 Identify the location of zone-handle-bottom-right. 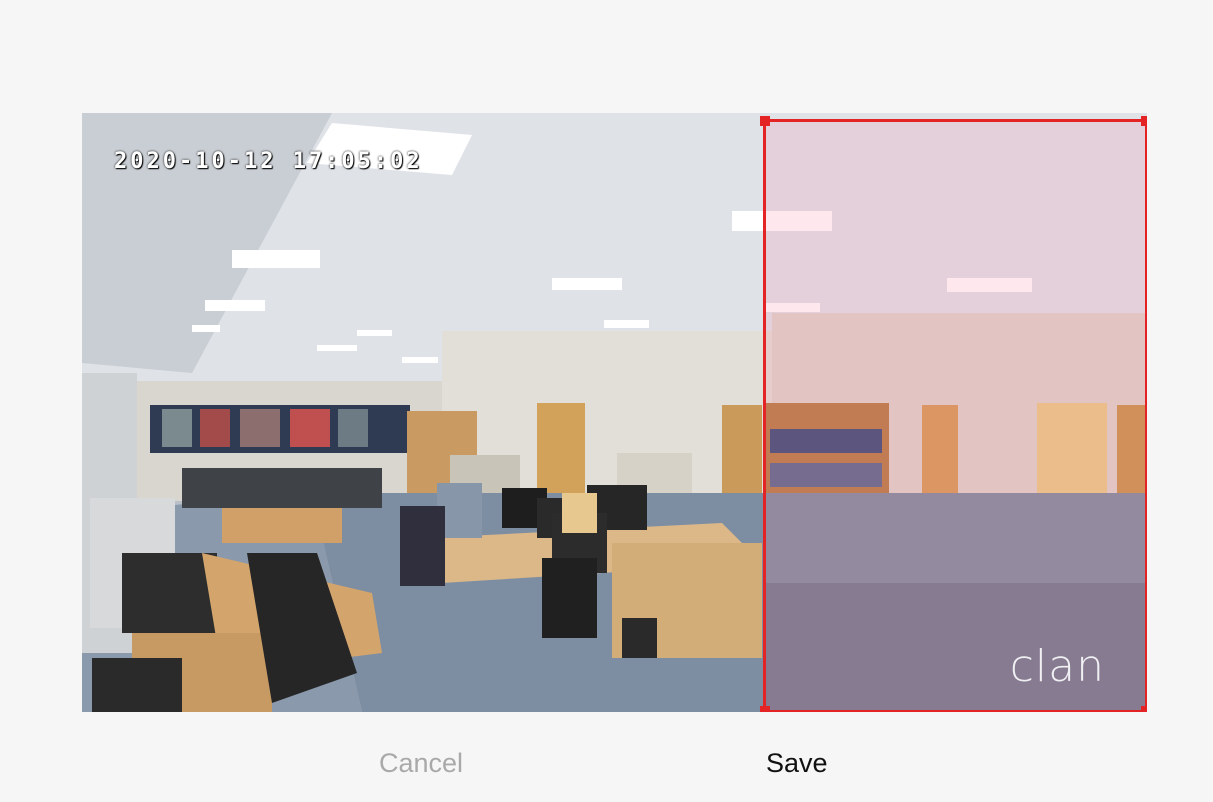
(1144, 709).